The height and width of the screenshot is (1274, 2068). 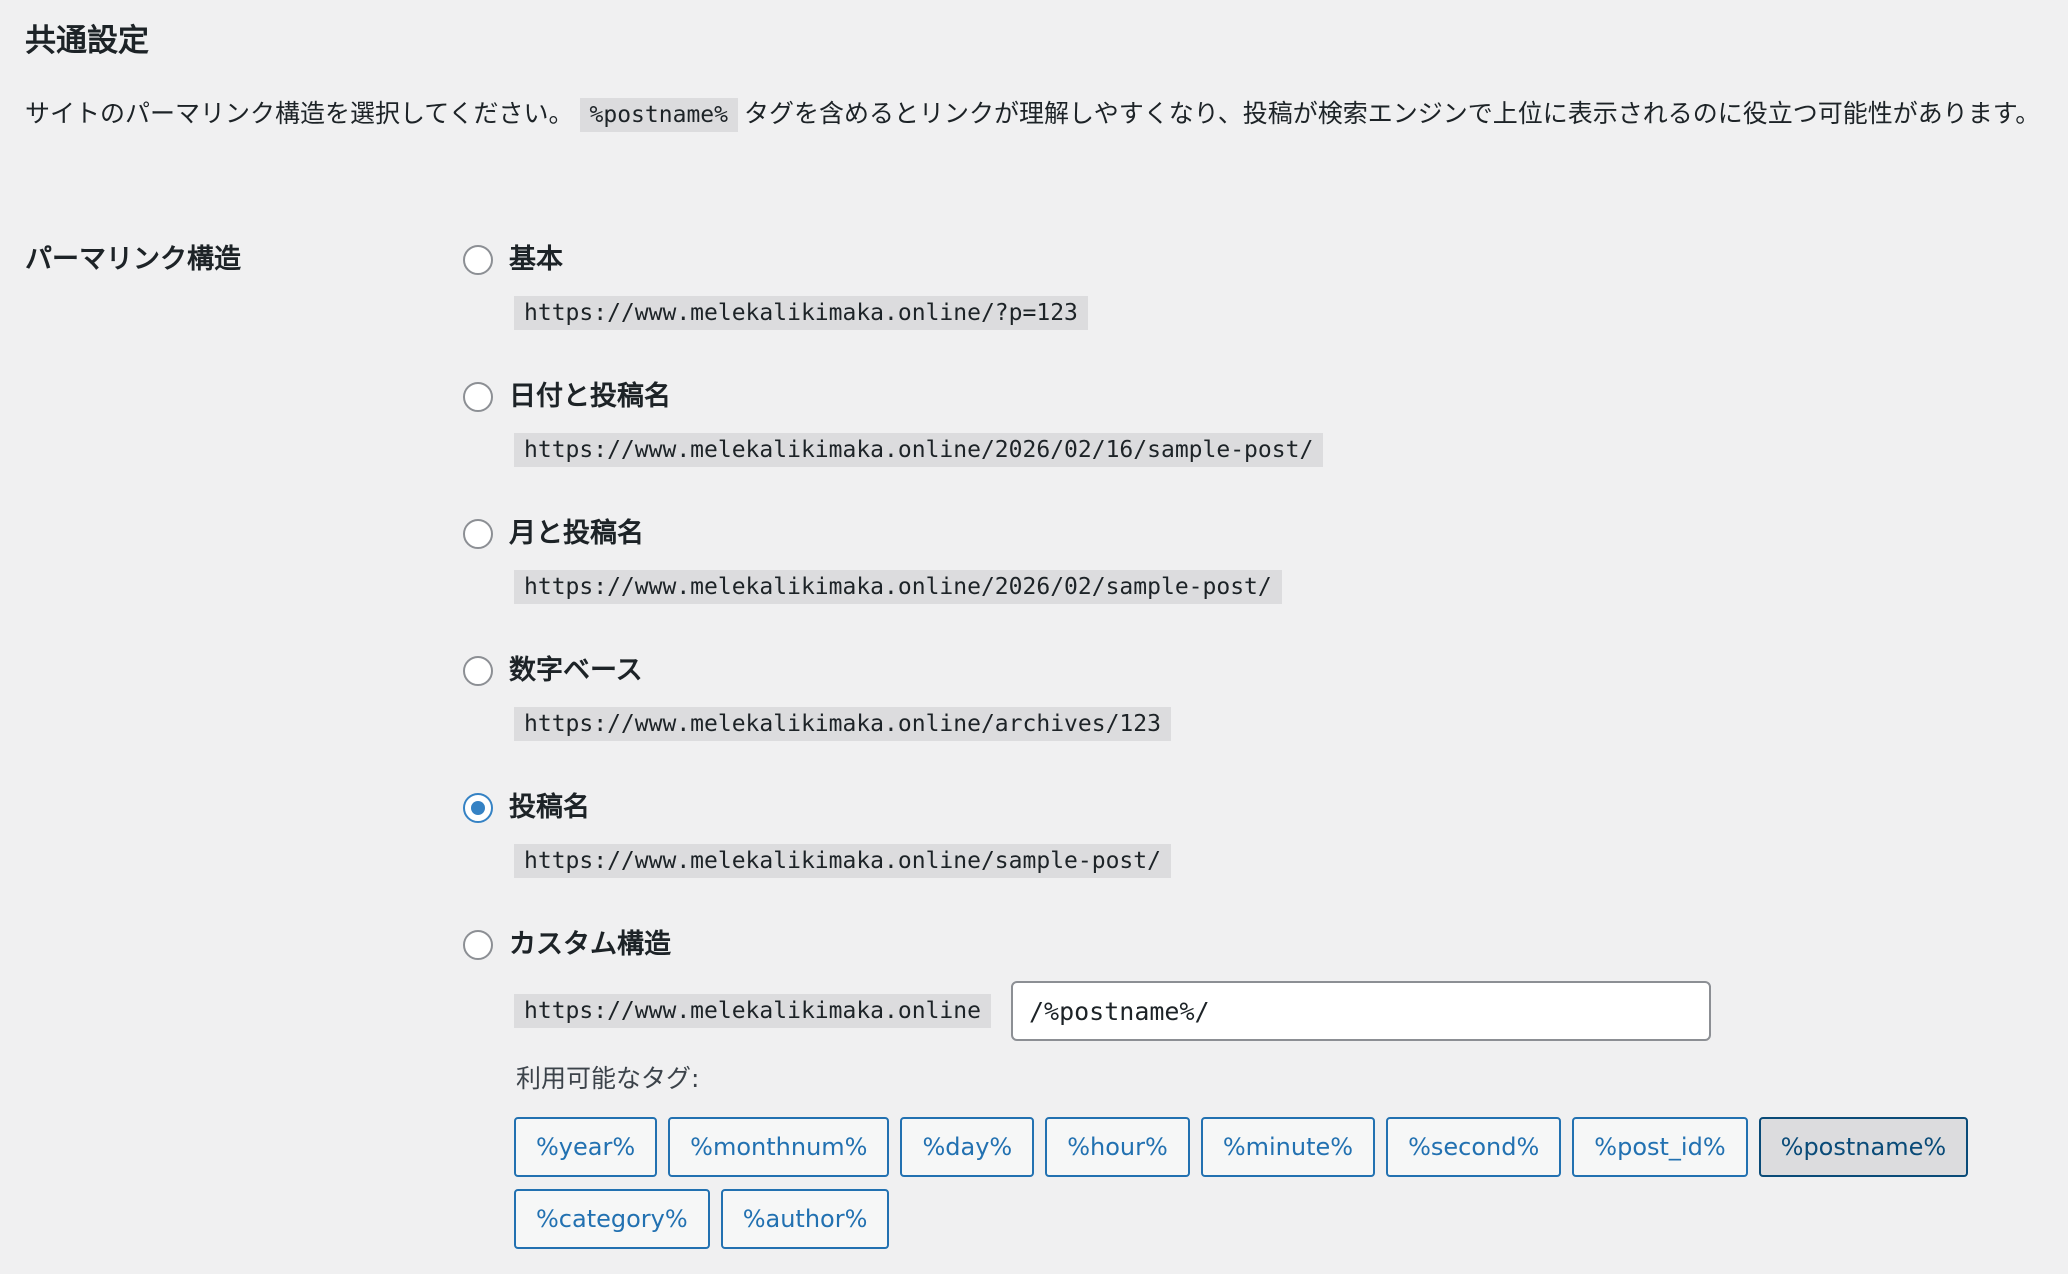 What do you see at coordinates (1263, 945) in the screenshot?
I see `option-custom-head: カスタム構造` at bounding box center [1263, 945].